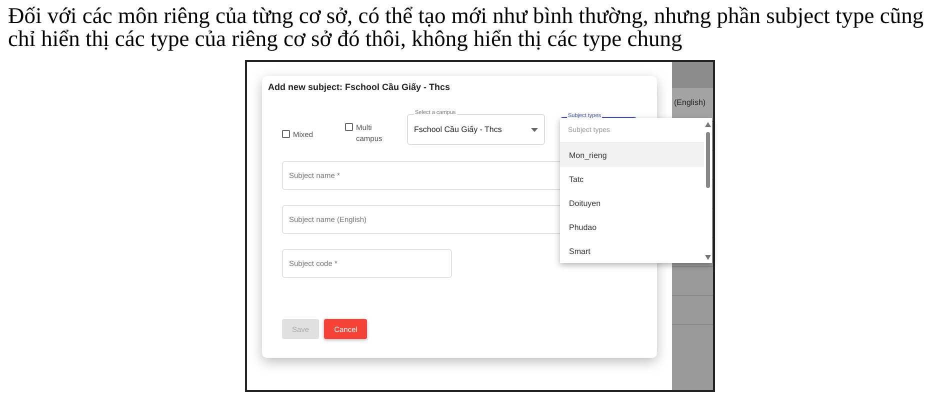 Image resolution: width=946 pixels, height=400 pixels. What do you see at coordinates (692, 75) in the screenshot?
I see `header-bar` at bounding box center [692, 75].